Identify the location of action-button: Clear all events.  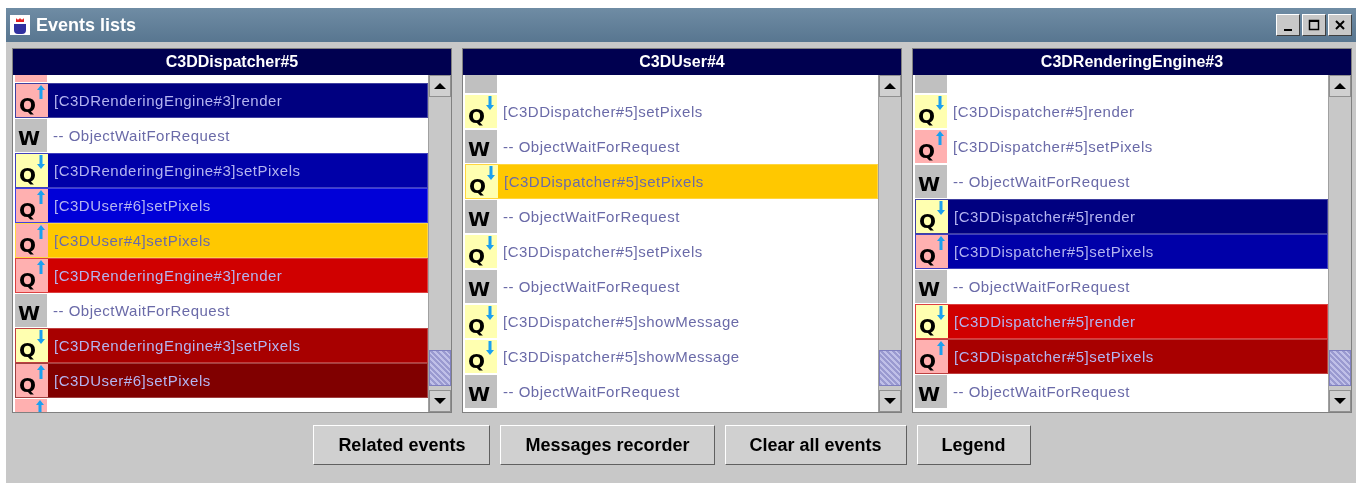
(815, 445).